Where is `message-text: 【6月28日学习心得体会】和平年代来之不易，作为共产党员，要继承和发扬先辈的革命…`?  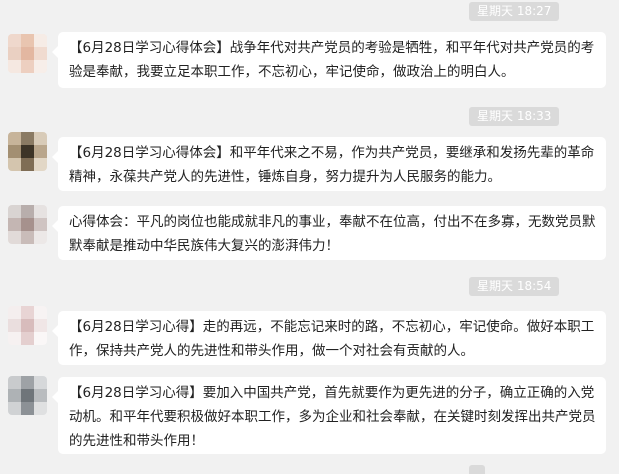 message-text: 【6月28日学习心得体会】和平年代来之不易，作为共产党员，要继承和发扬先辈的革命… is located at coordinates (332, 165).